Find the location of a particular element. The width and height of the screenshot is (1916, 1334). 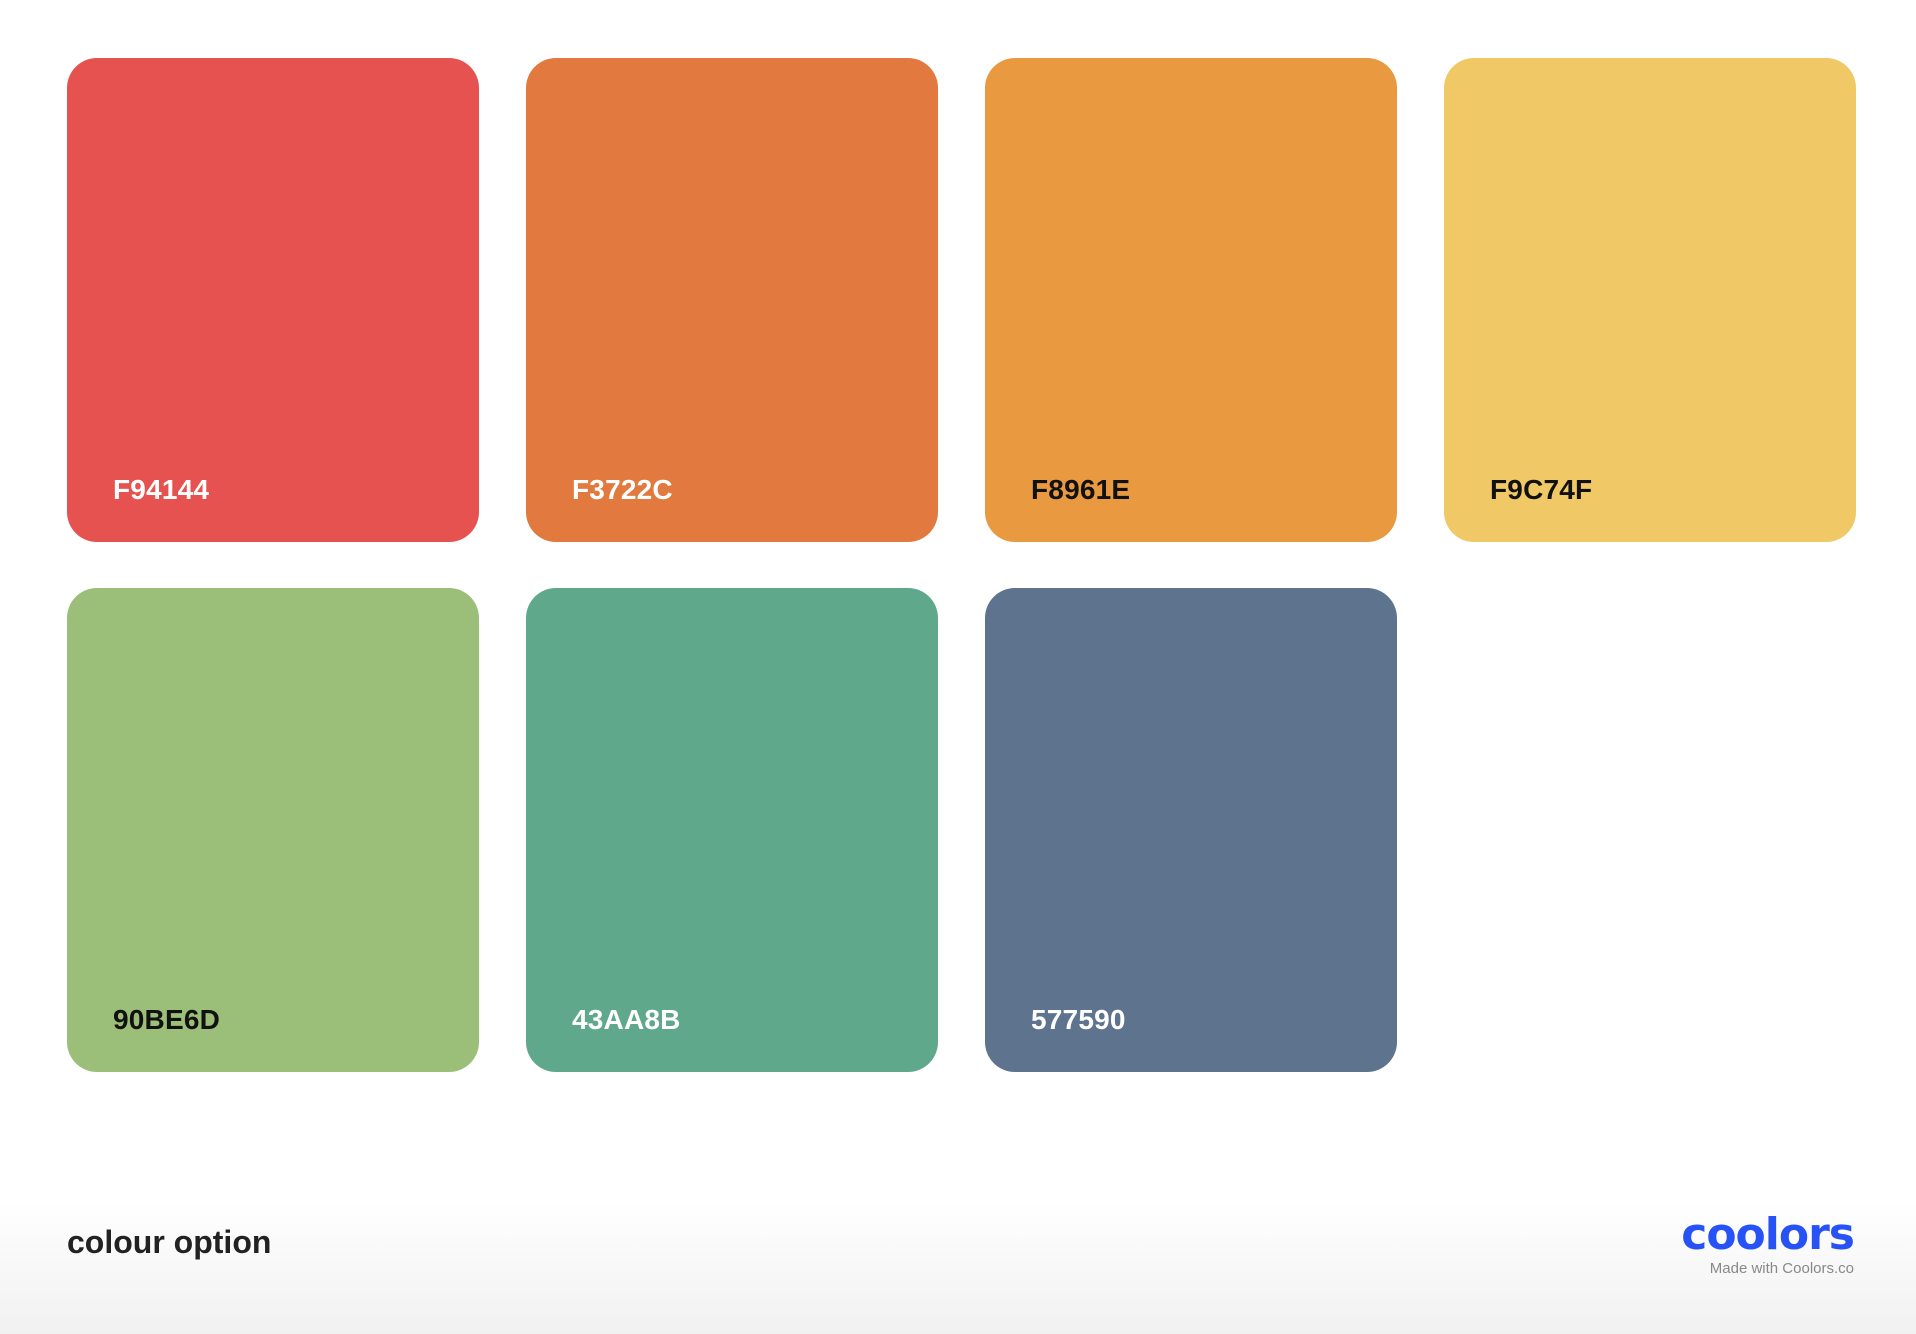

swatch-hex-label: F94144 is located at coordinates (161, 489).